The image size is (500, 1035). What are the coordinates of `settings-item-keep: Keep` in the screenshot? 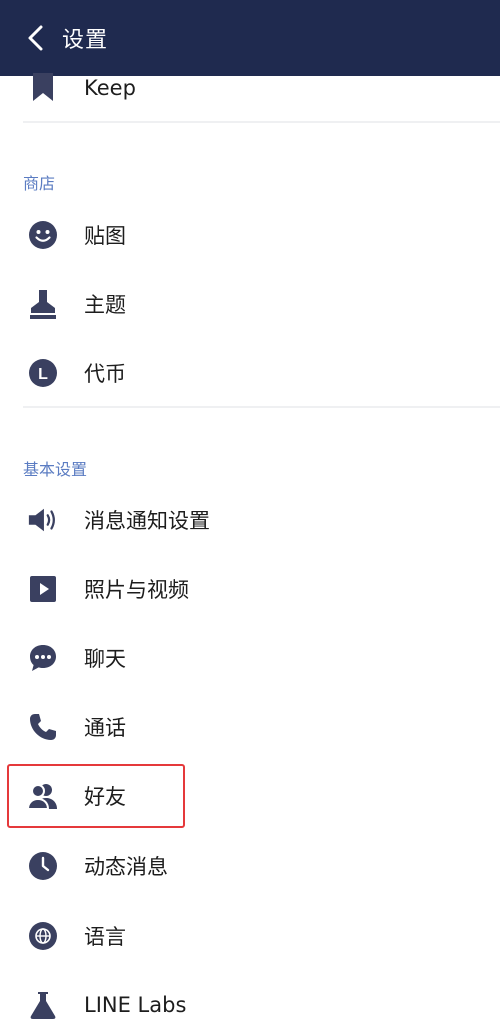 It's located at (250, 88).